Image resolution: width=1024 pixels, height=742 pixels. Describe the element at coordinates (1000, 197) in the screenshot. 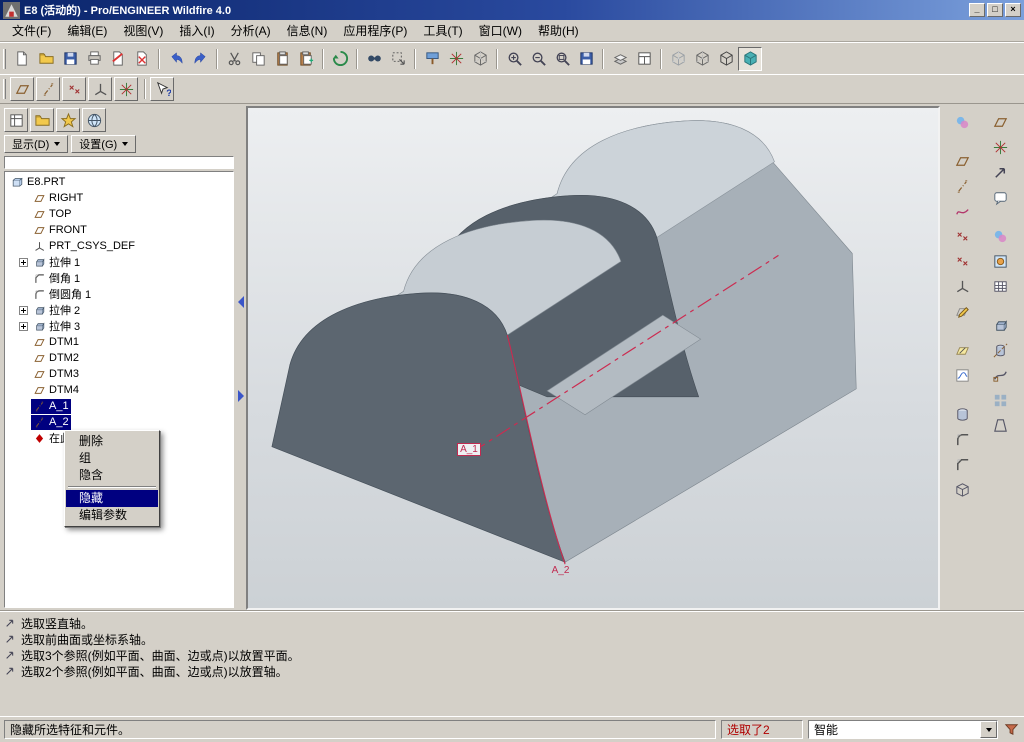

I see `note-tool-button` at that location.